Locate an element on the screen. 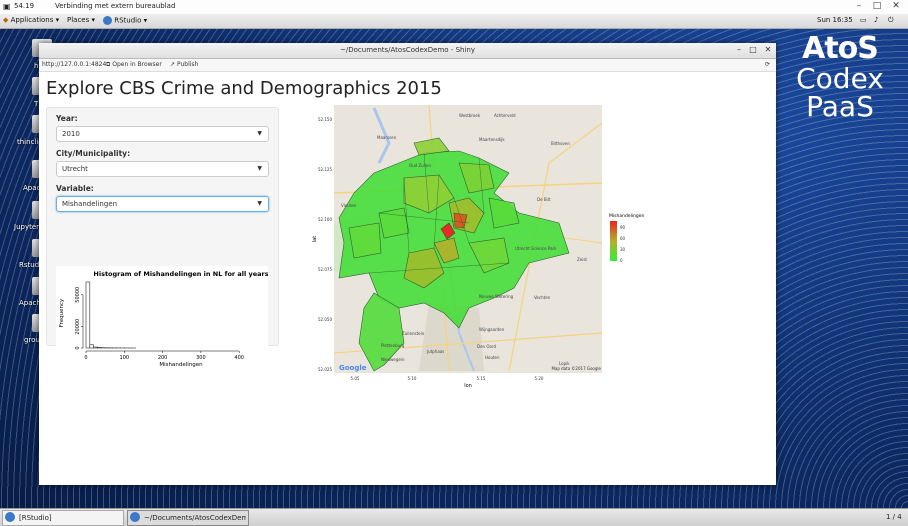 Image resolution: width=908 pixels, height=526 pixels. variable-label: Variable: is located at coordinates (75, 188).